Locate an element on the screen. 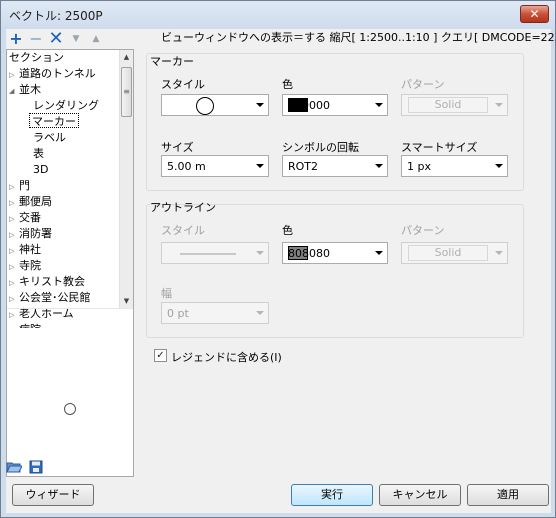 This screenshot has width=556, height=518. tree-item-shrine: ▷ 神社 is located at coordinates (25, 249).